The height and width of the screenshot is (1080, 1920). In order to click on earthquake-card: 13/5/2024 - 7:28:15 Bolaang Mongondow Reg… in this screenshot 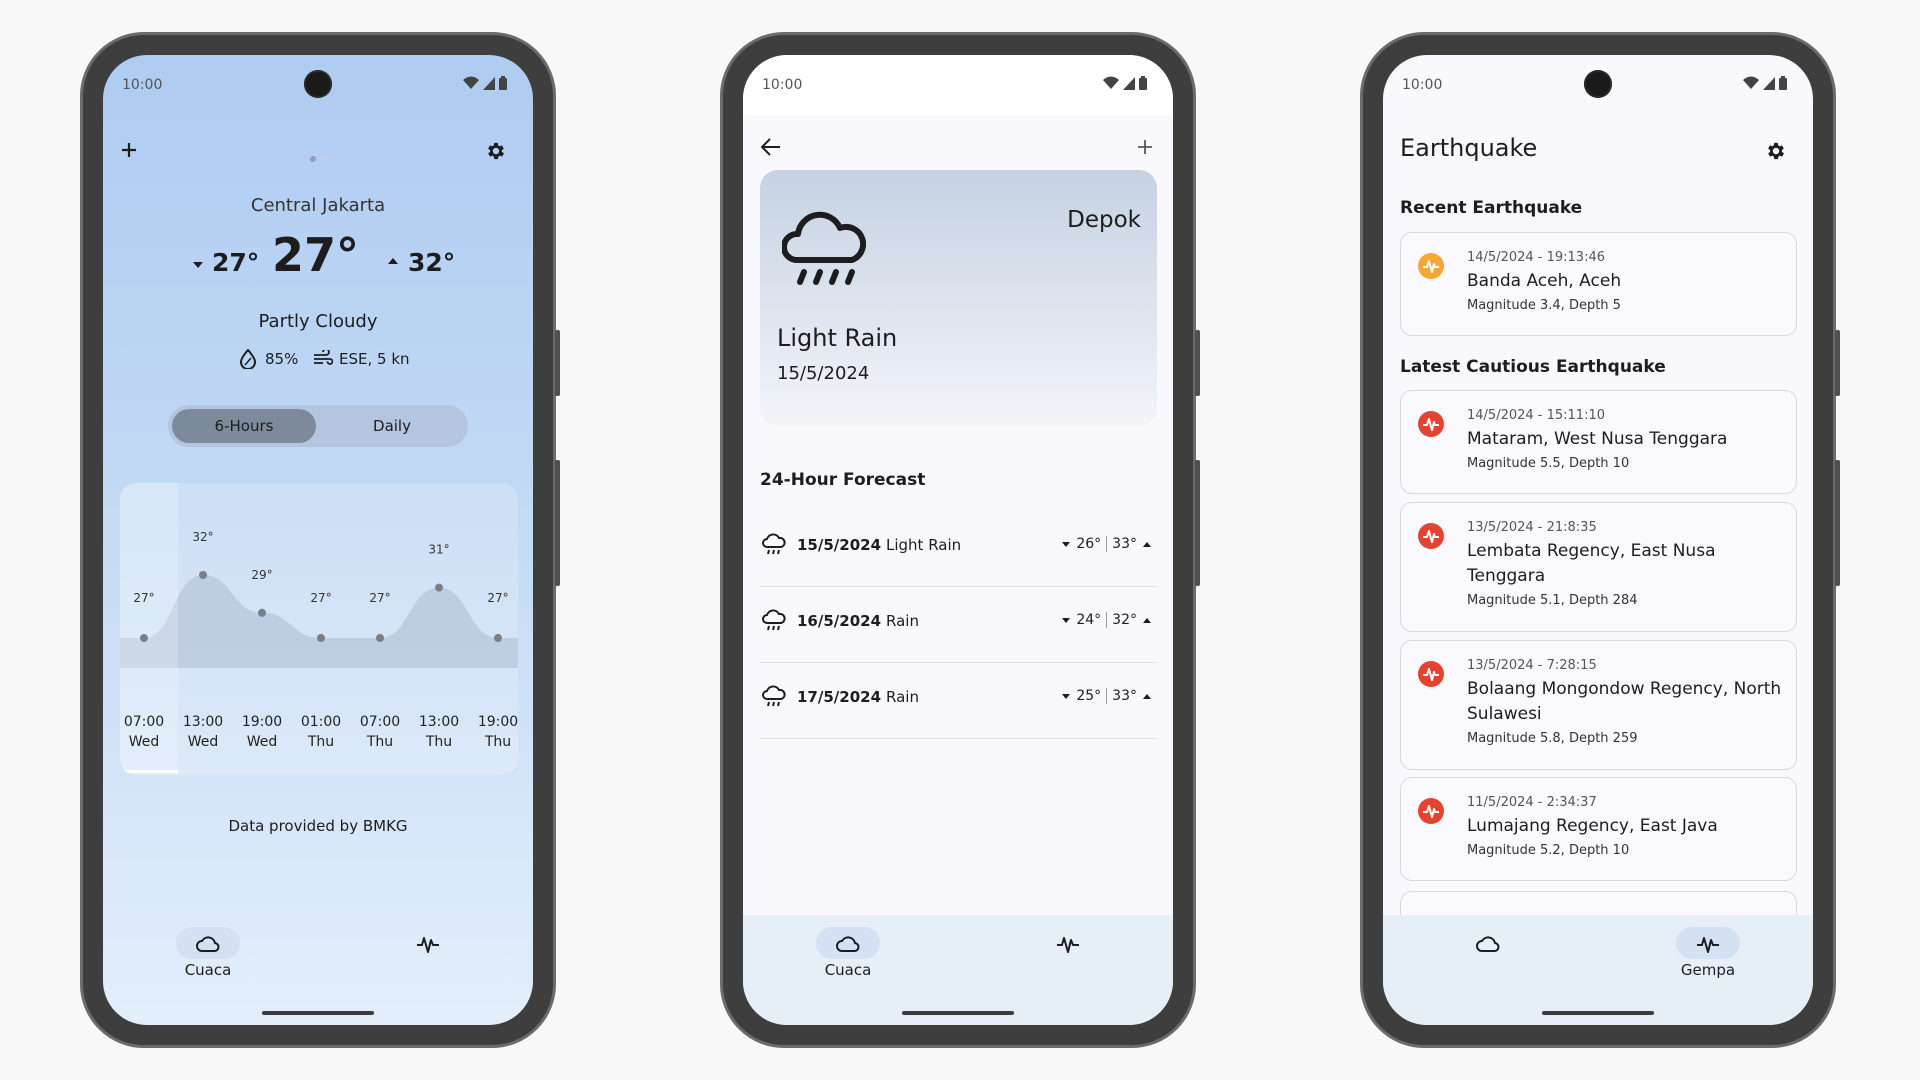, I will do `click(1598, 705)`.